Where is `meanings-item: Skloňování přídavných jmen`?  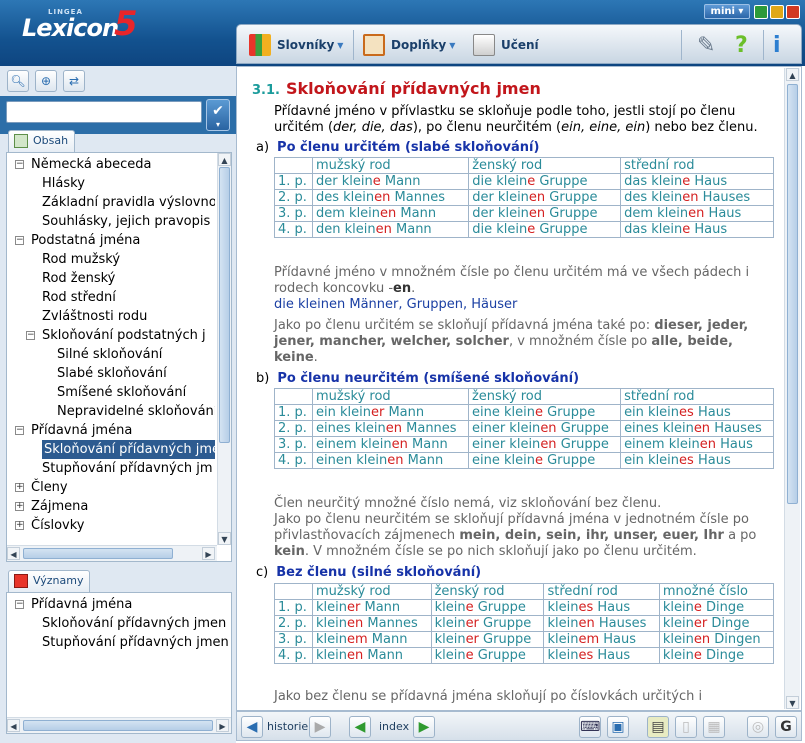 meanings-item: Skloňování přídavných jmen is located at coordinates (134, 623).